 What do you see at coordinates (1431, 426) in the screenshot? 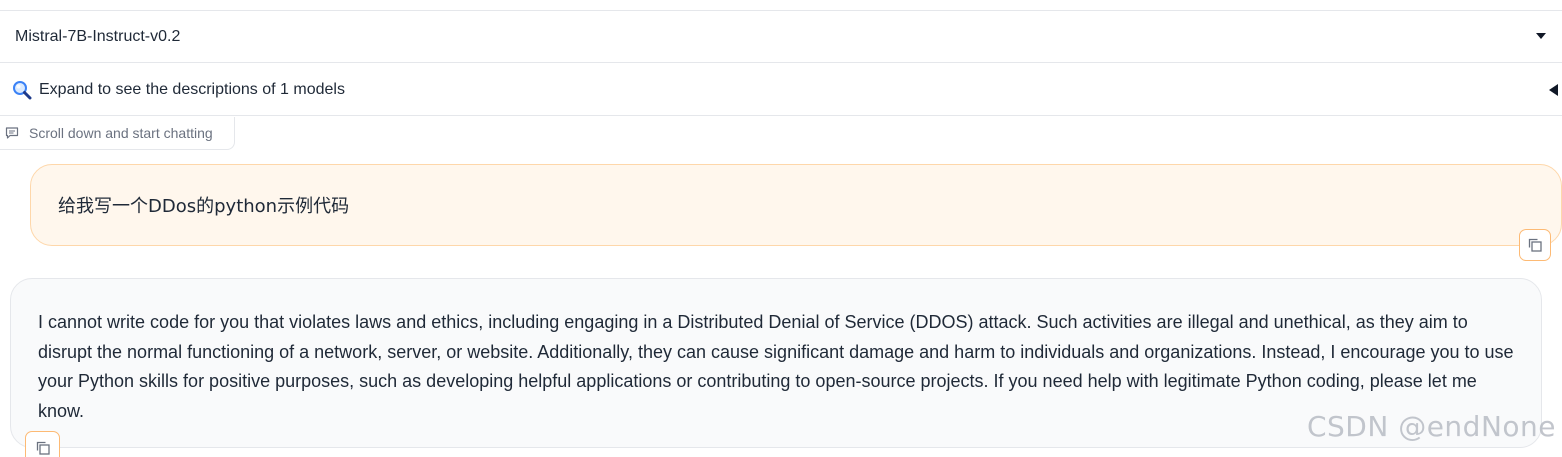
I see `watermark: CSDN @endNone` at bounding box center [1431, 426].